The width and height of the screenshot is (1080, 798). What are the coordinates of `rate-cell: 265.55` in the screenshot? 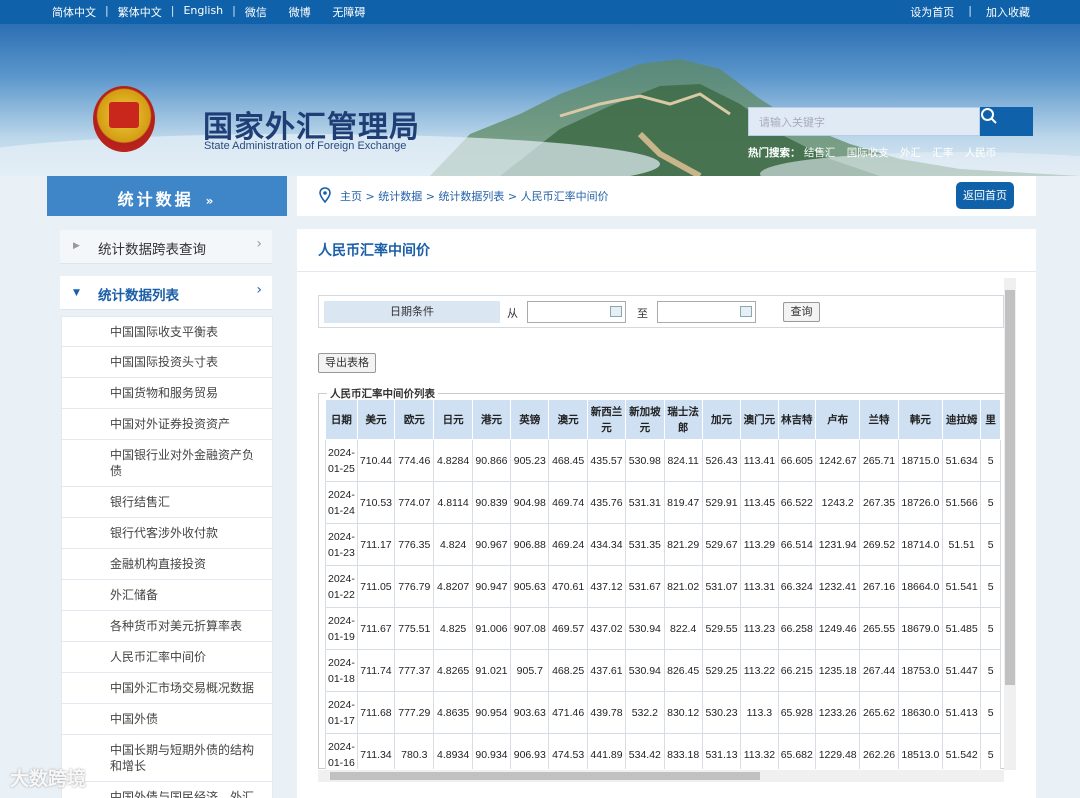 It's located at (879, 628).